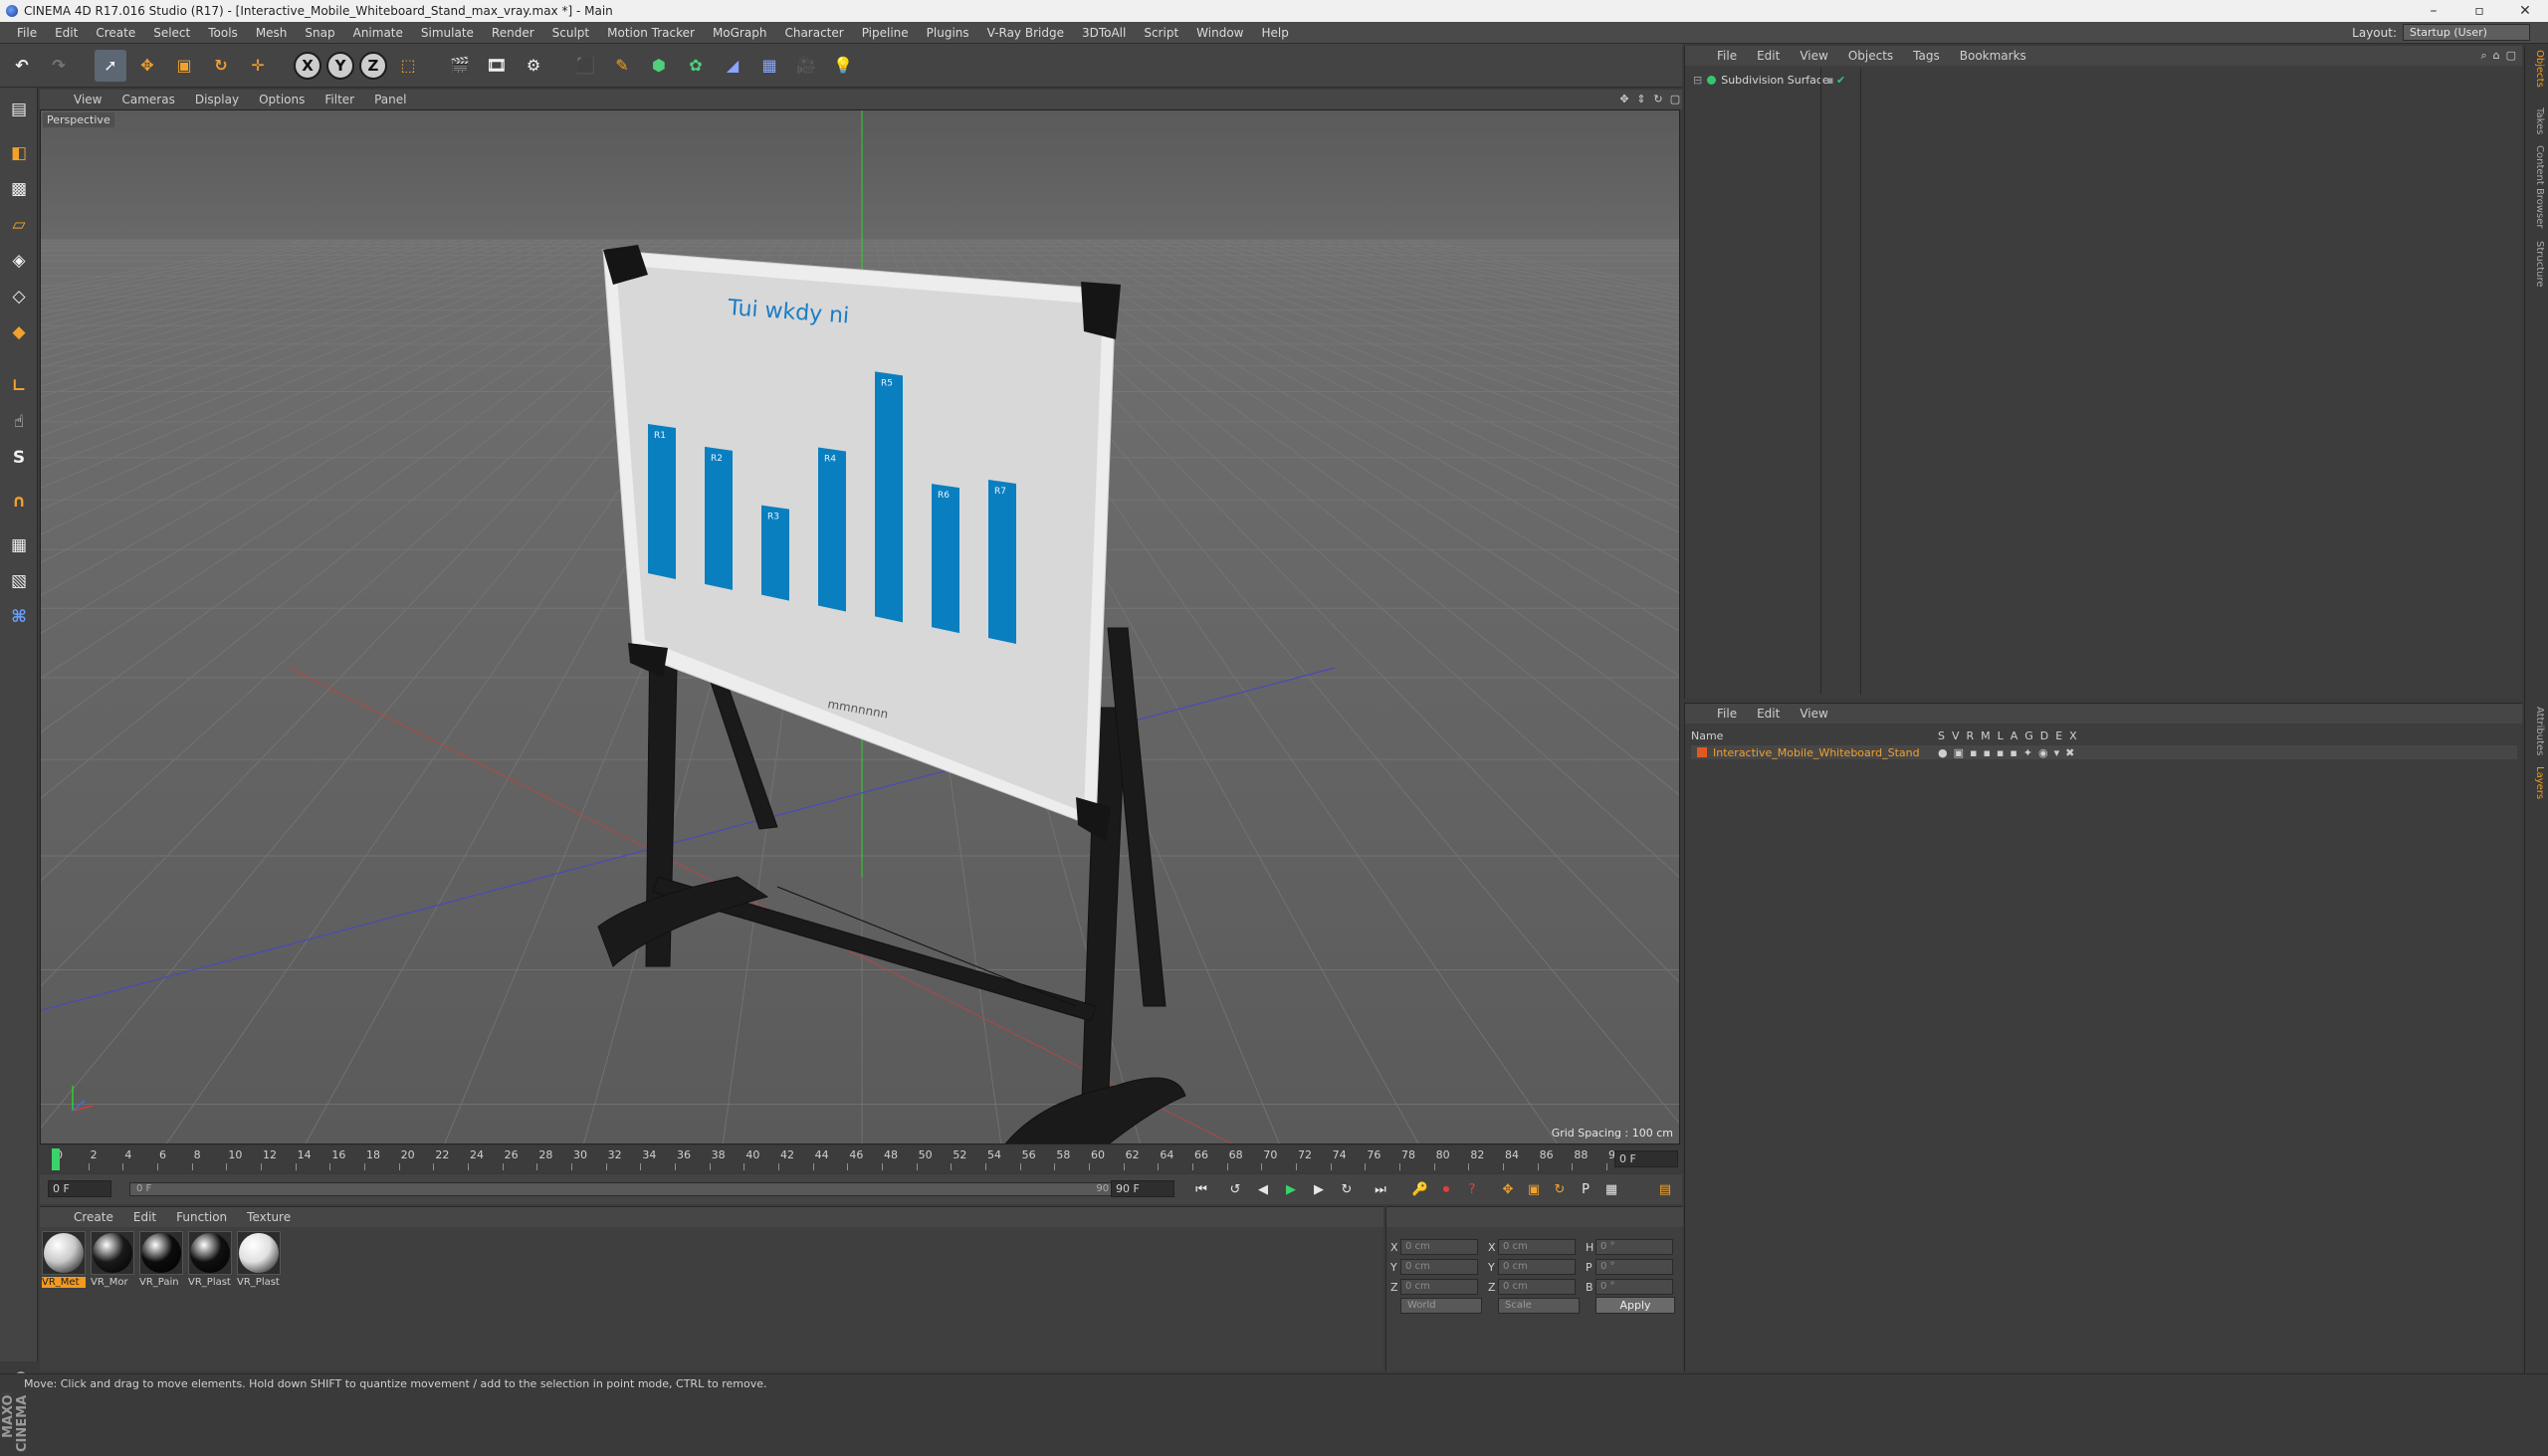  Describe the element at coordinates (2511, 56) in the screenshot. I see `new-window-icon: ▢` at that location.